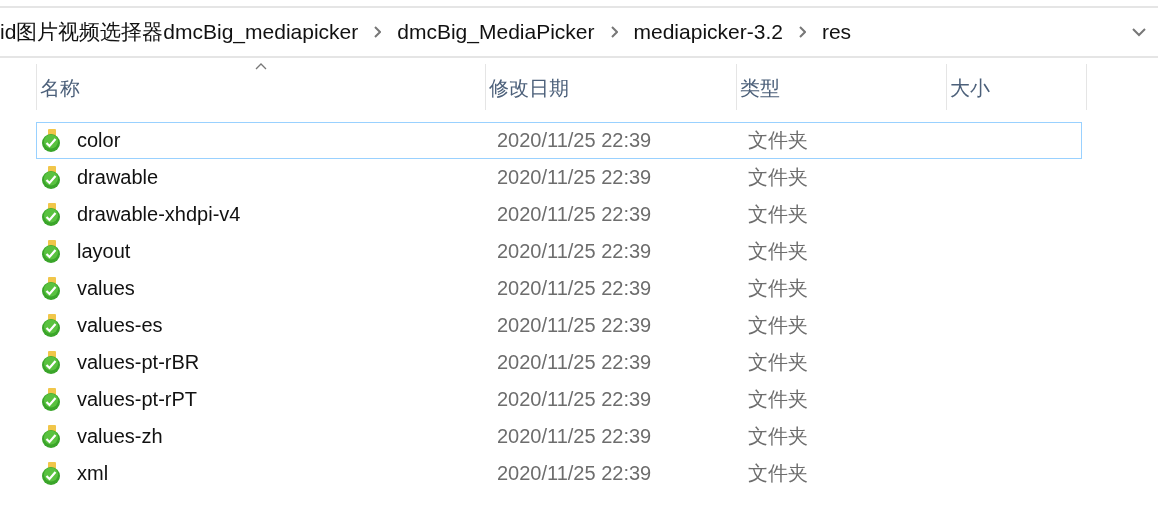 The image size is (1158, 522). I want to click on file-row: values 2020/11/25 22:39 文件夹, so click(559, 288).